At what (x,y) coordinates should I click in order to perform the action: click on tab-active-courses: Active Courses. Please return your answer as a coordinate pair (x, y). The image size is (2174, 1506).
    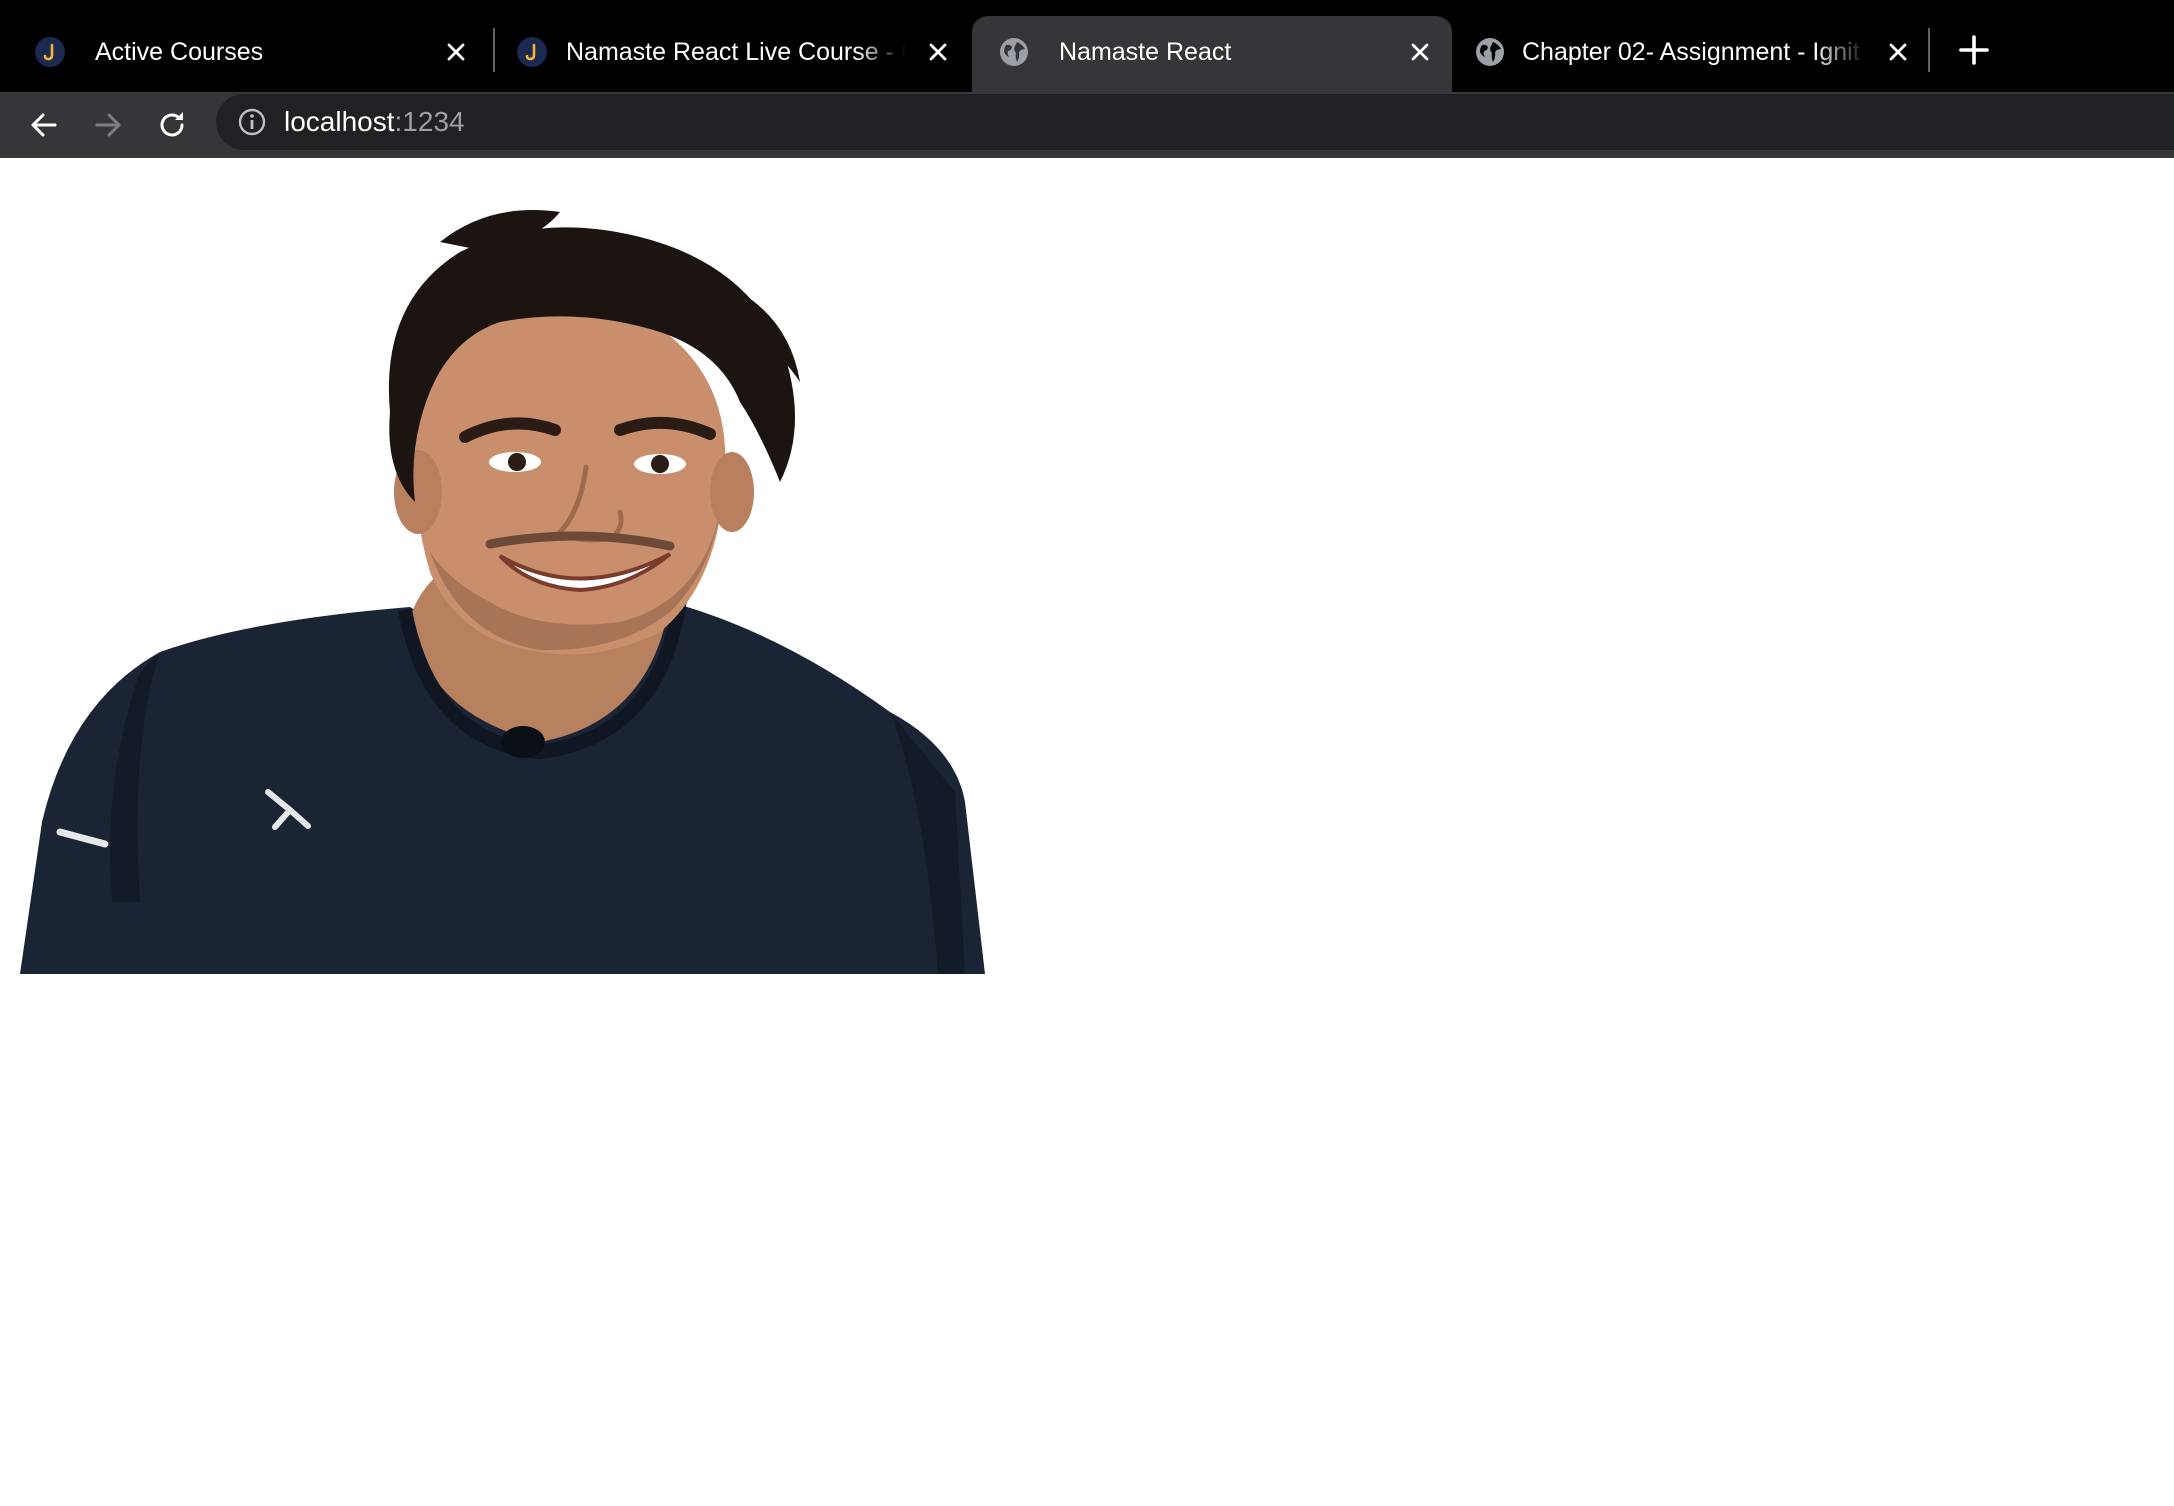
    Looking at the image, I should click on (248, 54).